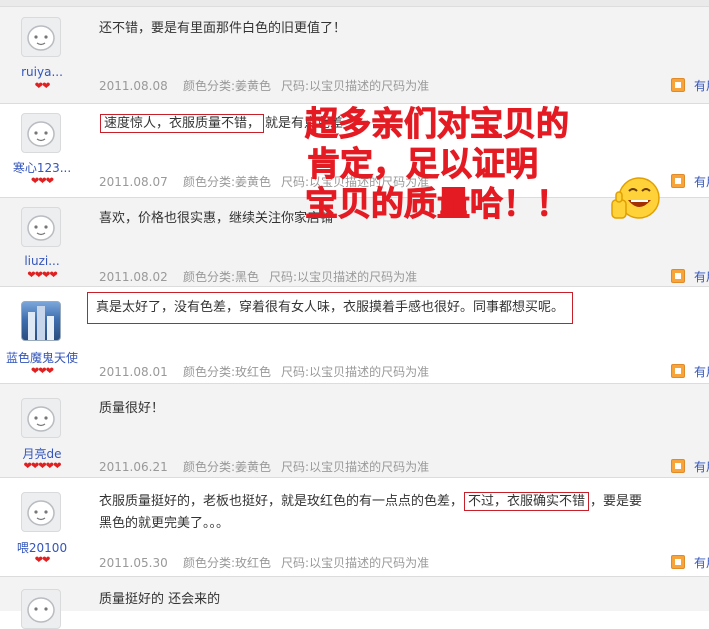 The width and height of the screenshot is (709, 629). I want to click on overlay-line-1: 超多亲们对宝贝的, so click(437, 124).